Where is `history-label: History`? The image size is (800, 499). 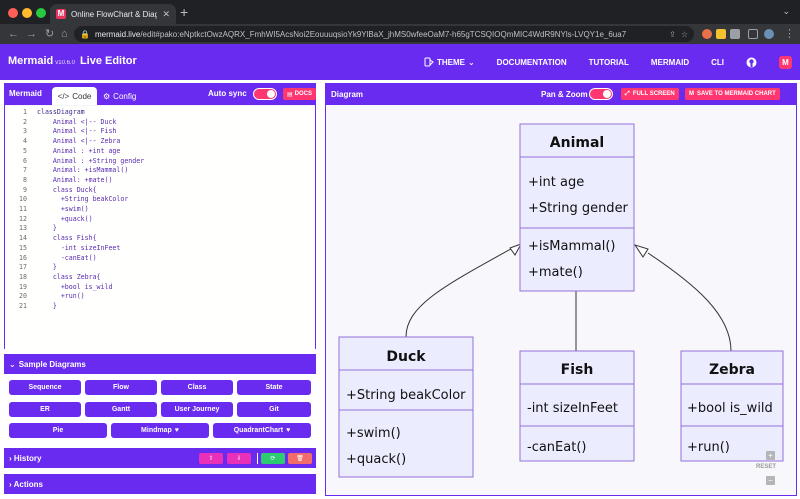 history-label: History is located at coordinates (27, 458).